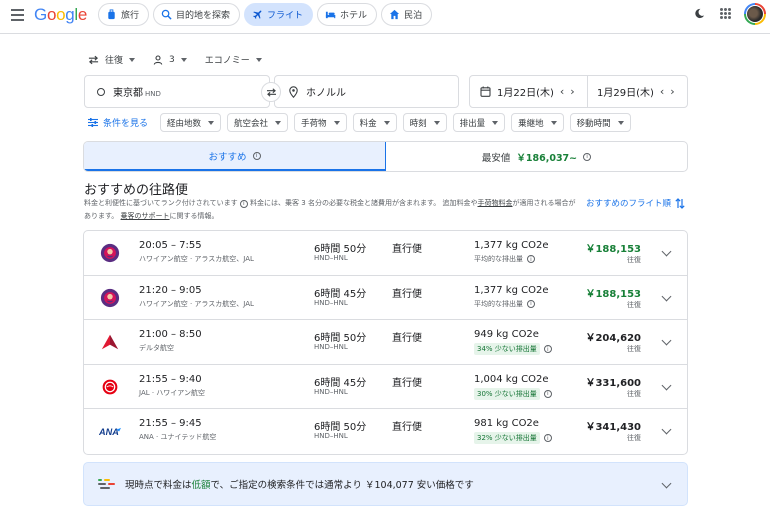 The width and height of the screenshot is (770, 514). I want to click on cabin-class-value: エコノミー, so click(227, 61).